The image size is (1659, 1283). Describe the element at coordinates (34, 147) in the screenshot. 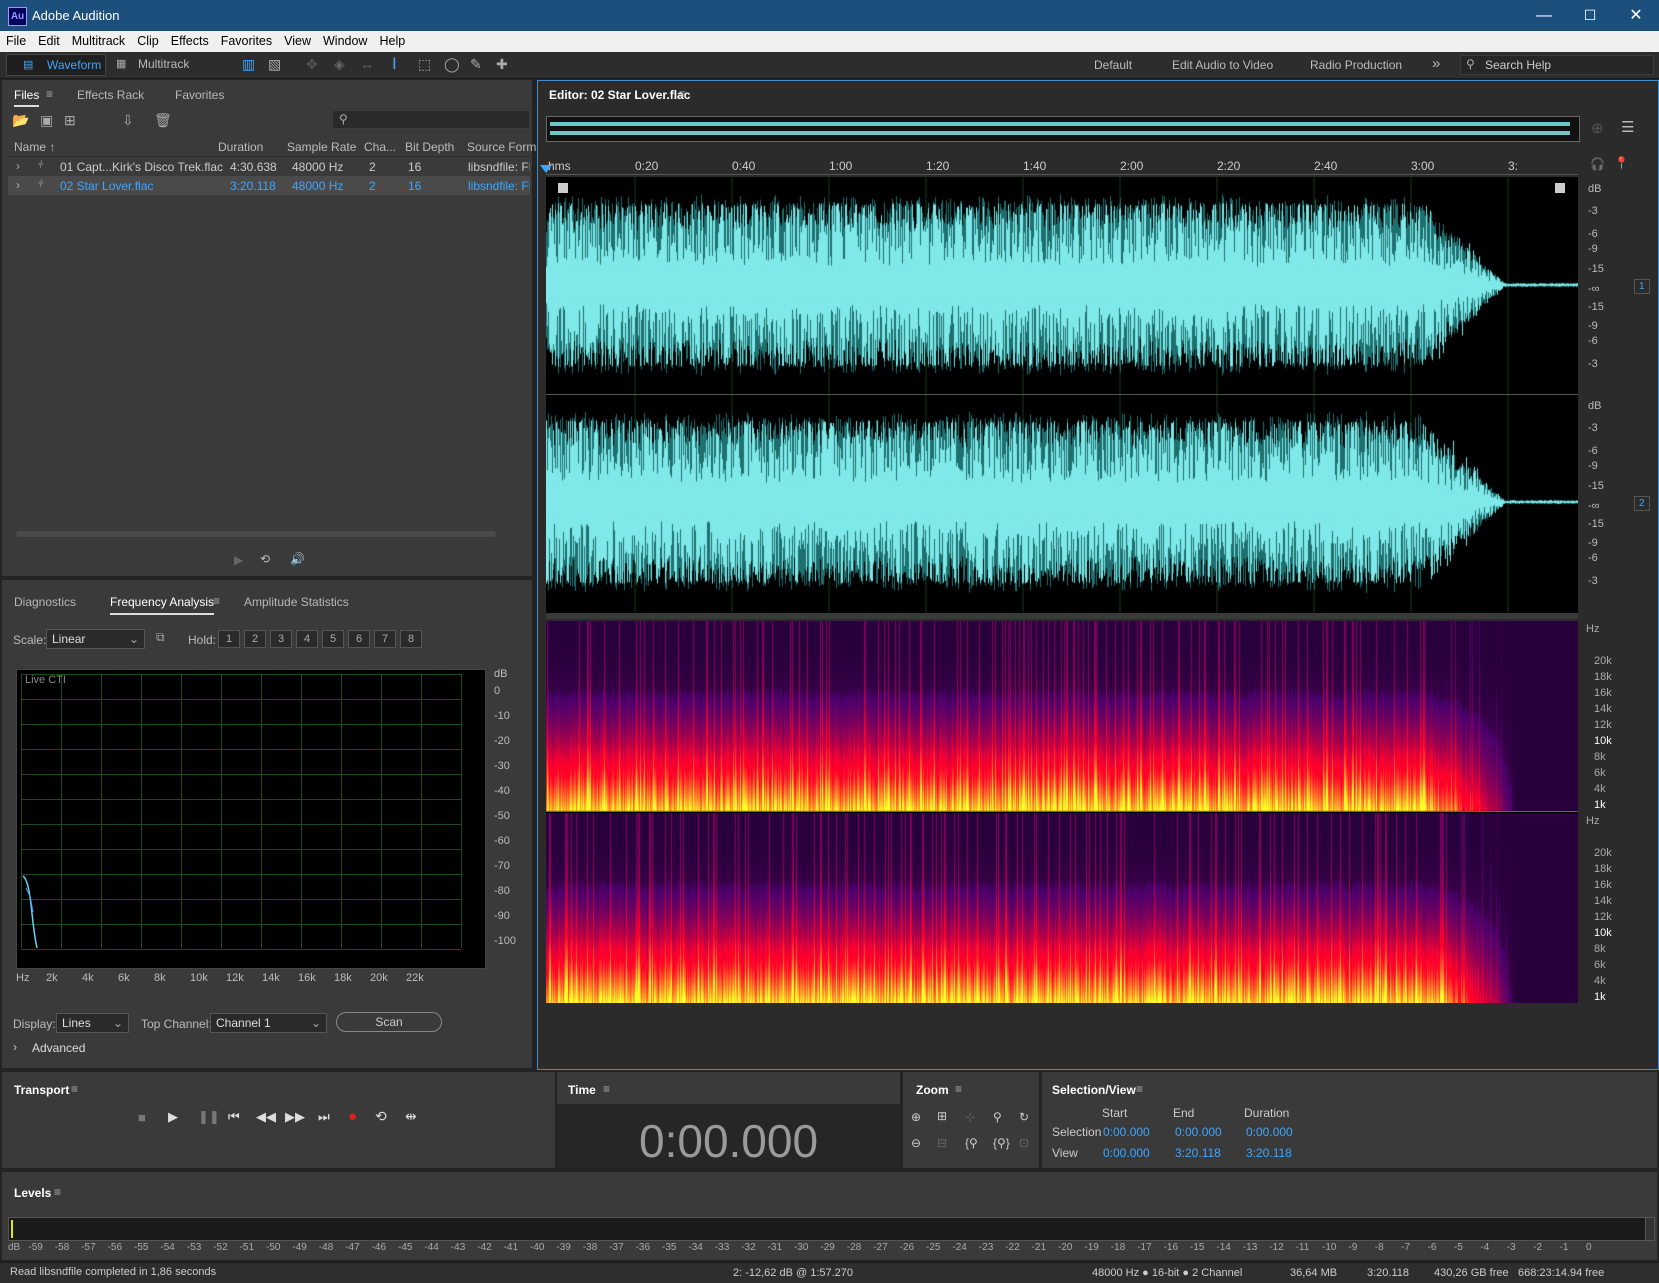

I see `col-name: Name ↑` at that location.